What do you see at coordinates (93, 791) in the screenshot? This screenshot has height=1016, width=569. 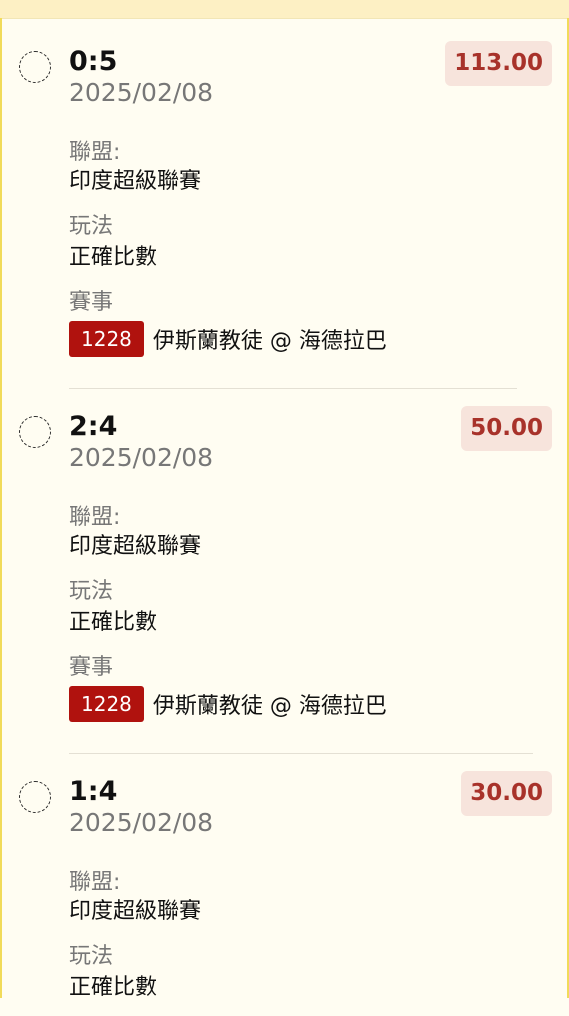 I see `selection-score: 1:4` at bounding box center [93, 791].